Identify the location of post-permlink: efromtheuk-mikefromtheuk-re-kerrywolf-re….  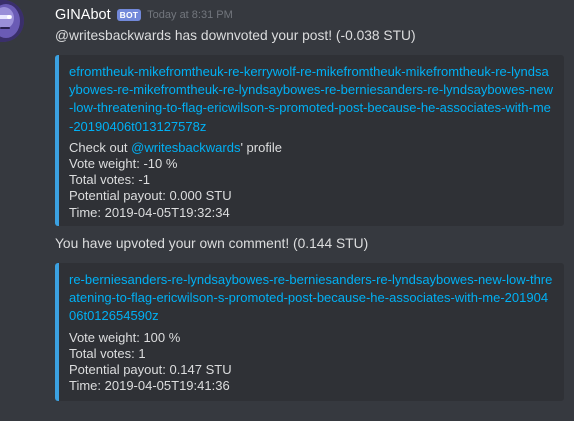
(311, 99).